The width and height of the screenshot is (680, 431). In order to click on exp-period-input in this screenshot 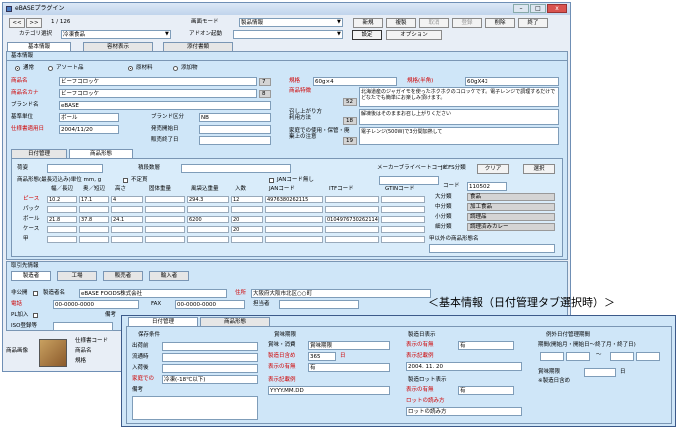, I will do `click(600, 372)`.